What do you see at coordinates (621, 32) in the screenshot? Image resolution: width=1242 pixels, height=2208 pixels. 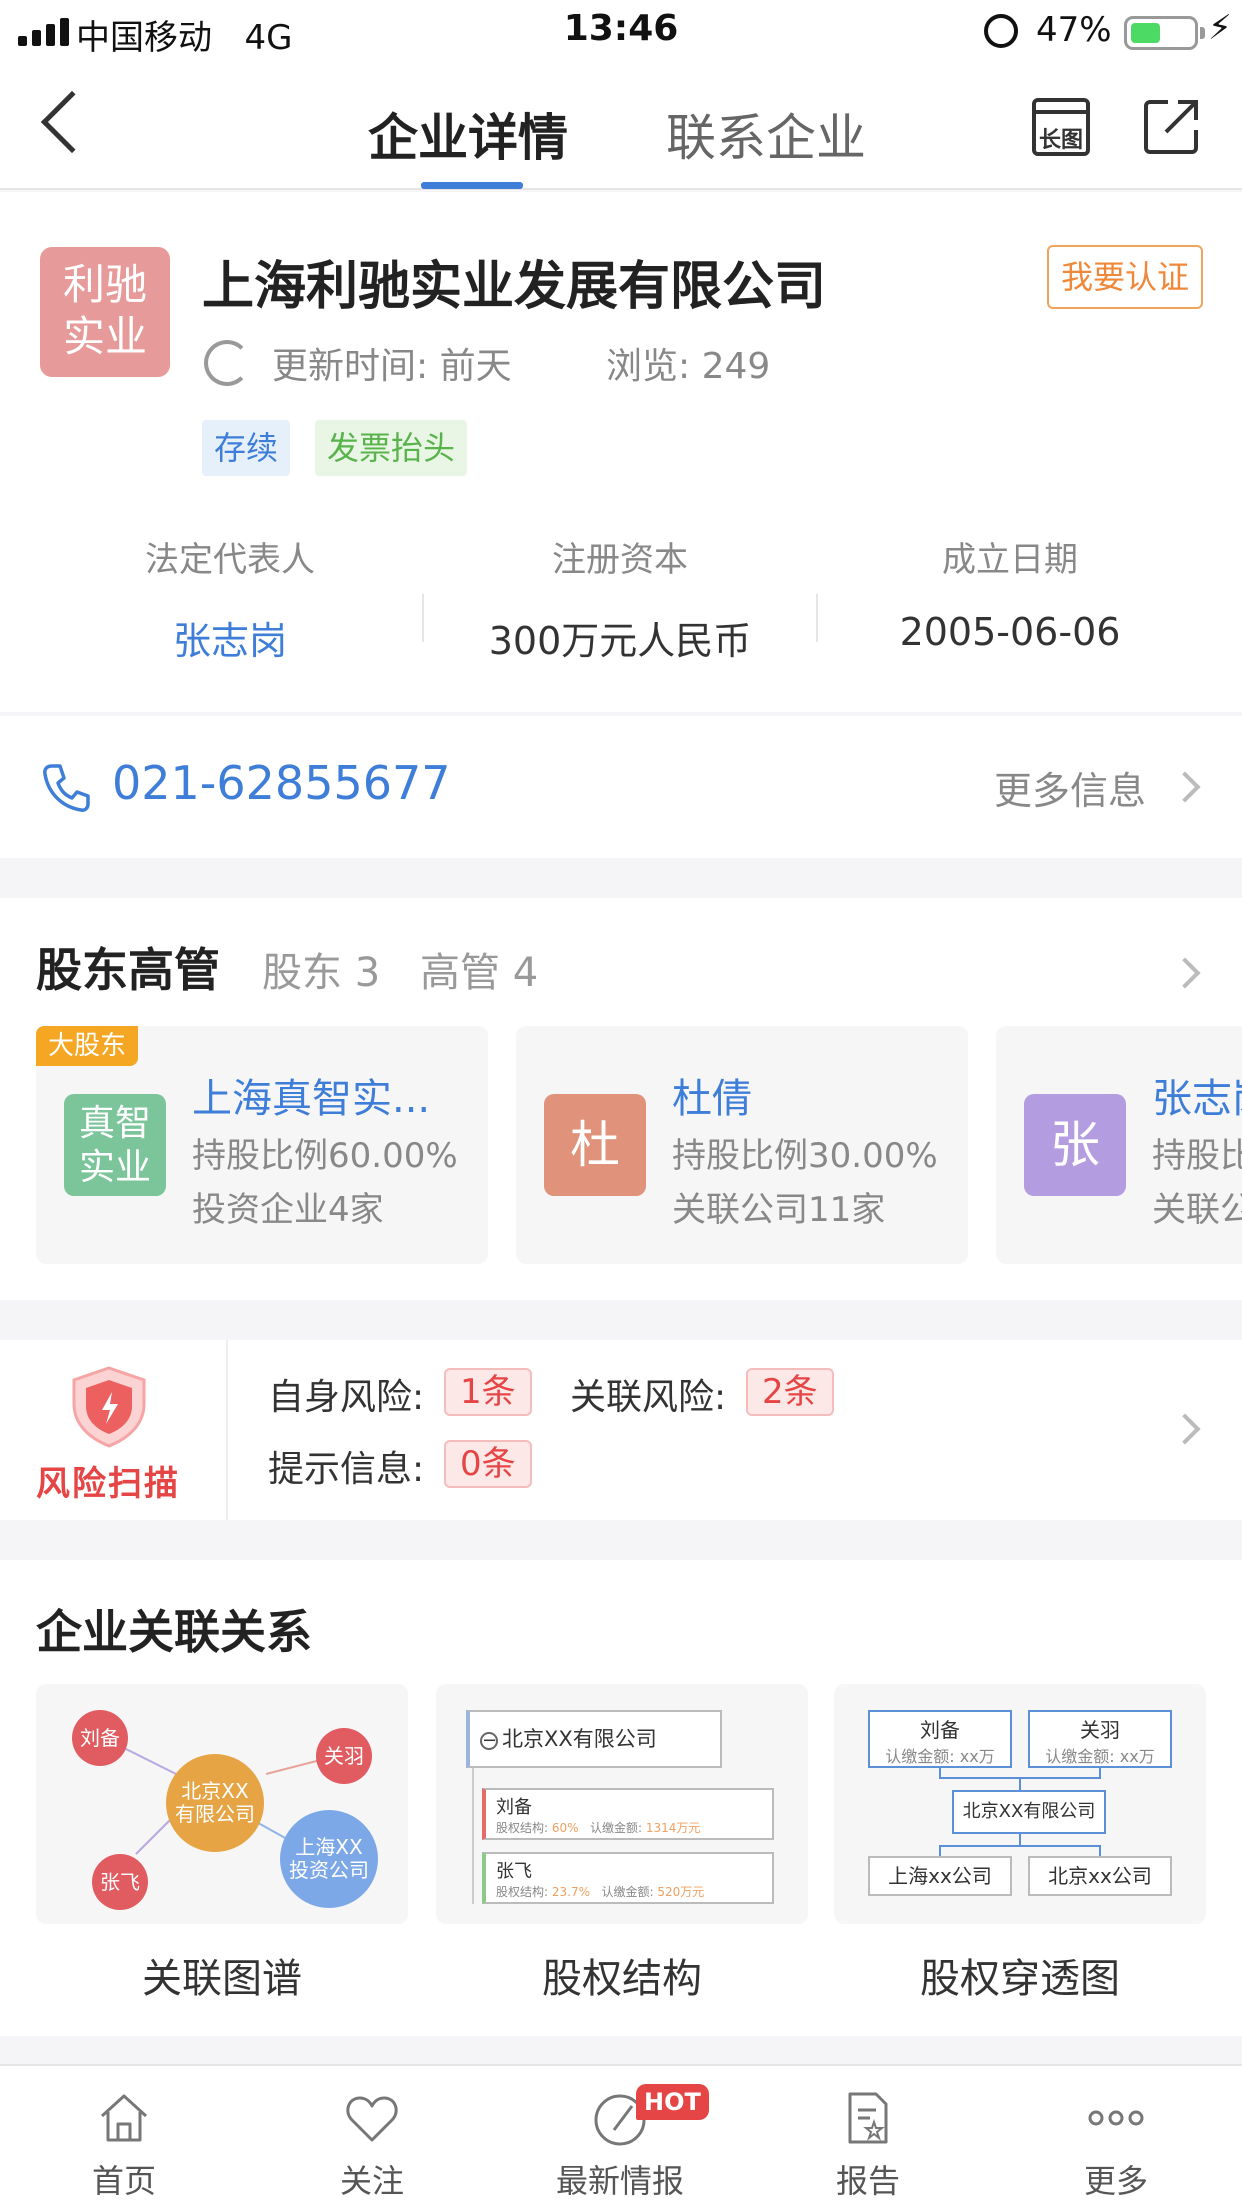 I see `status-bar: 中国移动 4G 13:46 47% ⚡` at bounding box center [621, 32].